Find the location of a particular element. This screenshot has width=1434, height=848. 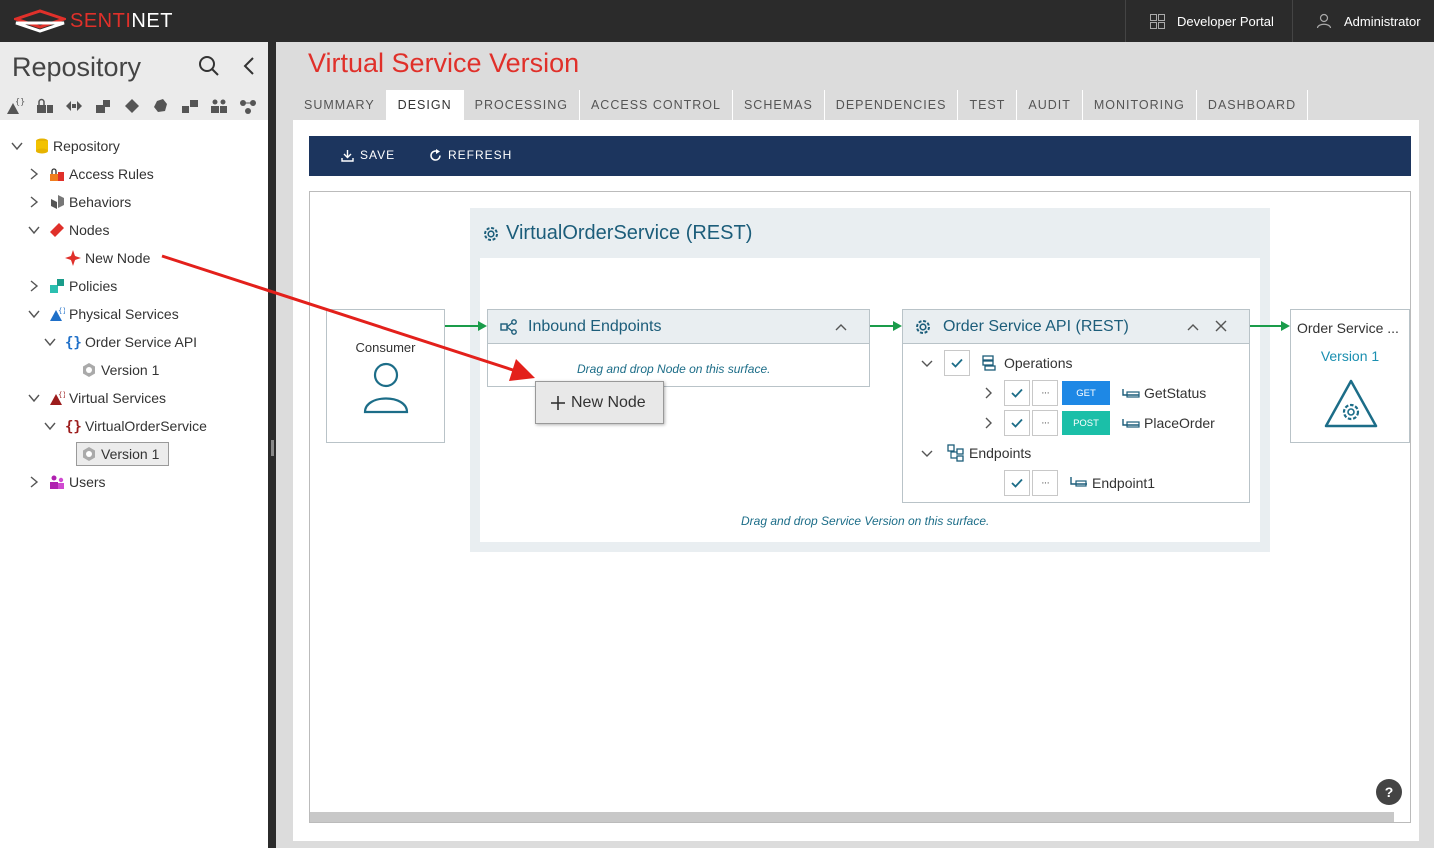

tree-item-policies: Policies is located at coordinates (134, 286).